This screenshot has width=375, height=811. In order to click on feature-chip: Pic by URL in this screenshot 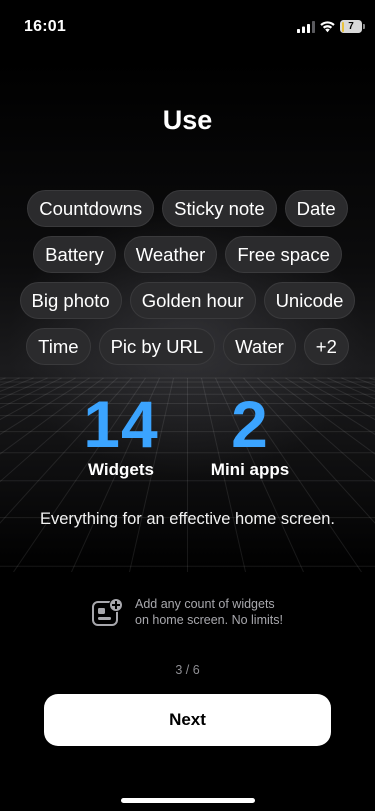, I will do `click(157, 346)`.